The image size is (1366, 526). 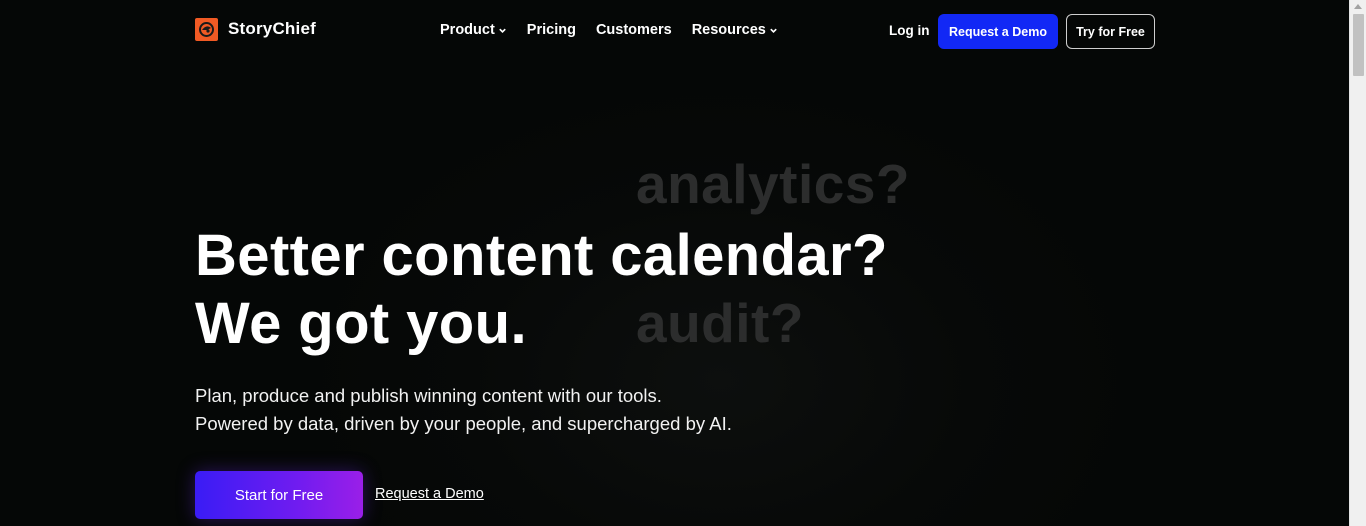 What do you see at coordinates (728, 30) in the screenshot?
I see `nav-item-label: Resources` at bounding box center [728, 30].